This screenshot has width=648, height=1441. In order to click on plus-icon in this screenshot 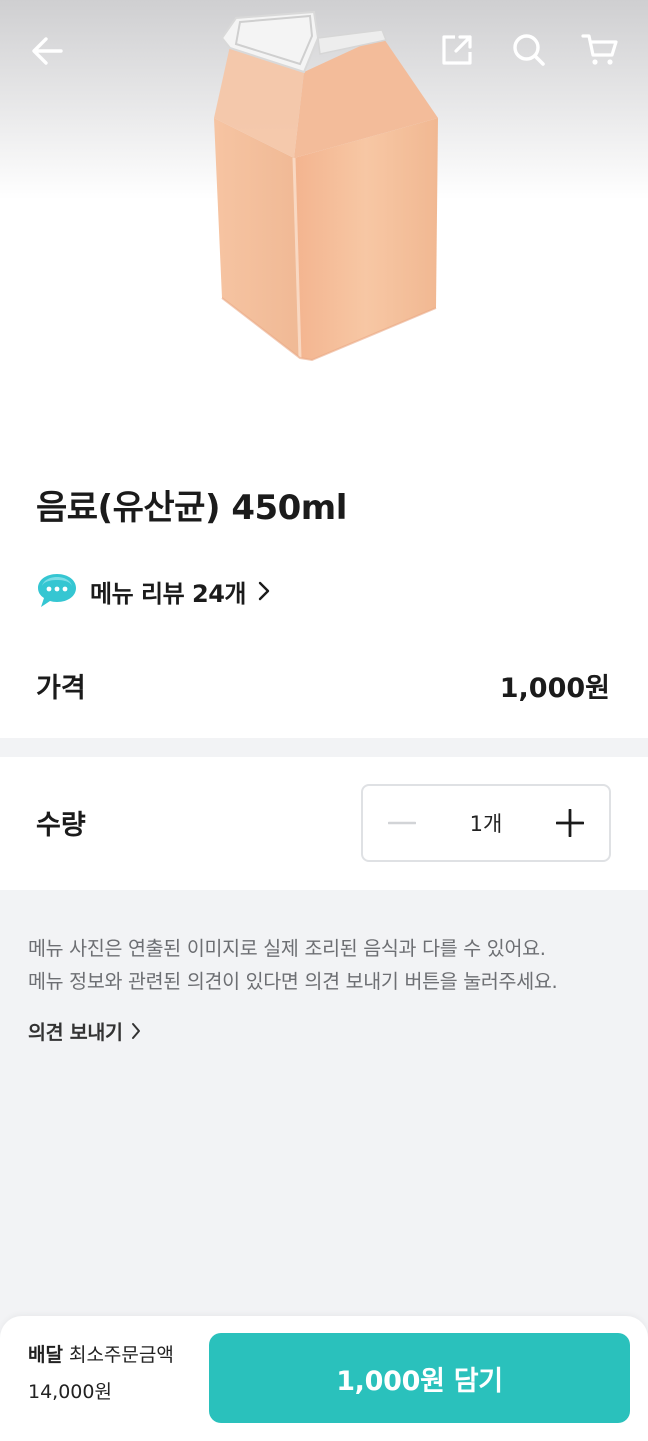, I will do `click(570, 823)`.